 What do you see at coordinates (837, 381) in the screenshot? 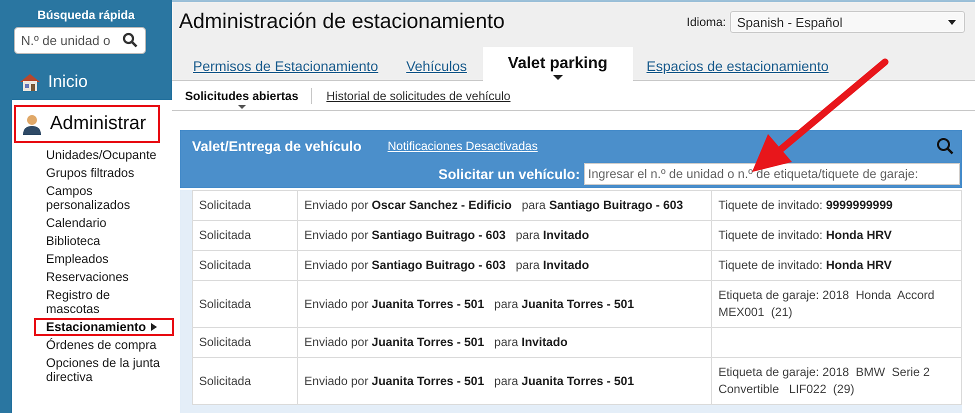
I see `table-cell: Etiqueta de garaje: 2018 BMW Serie 2 Convertible LIF022 (29)` at bounding box center [837, 381].